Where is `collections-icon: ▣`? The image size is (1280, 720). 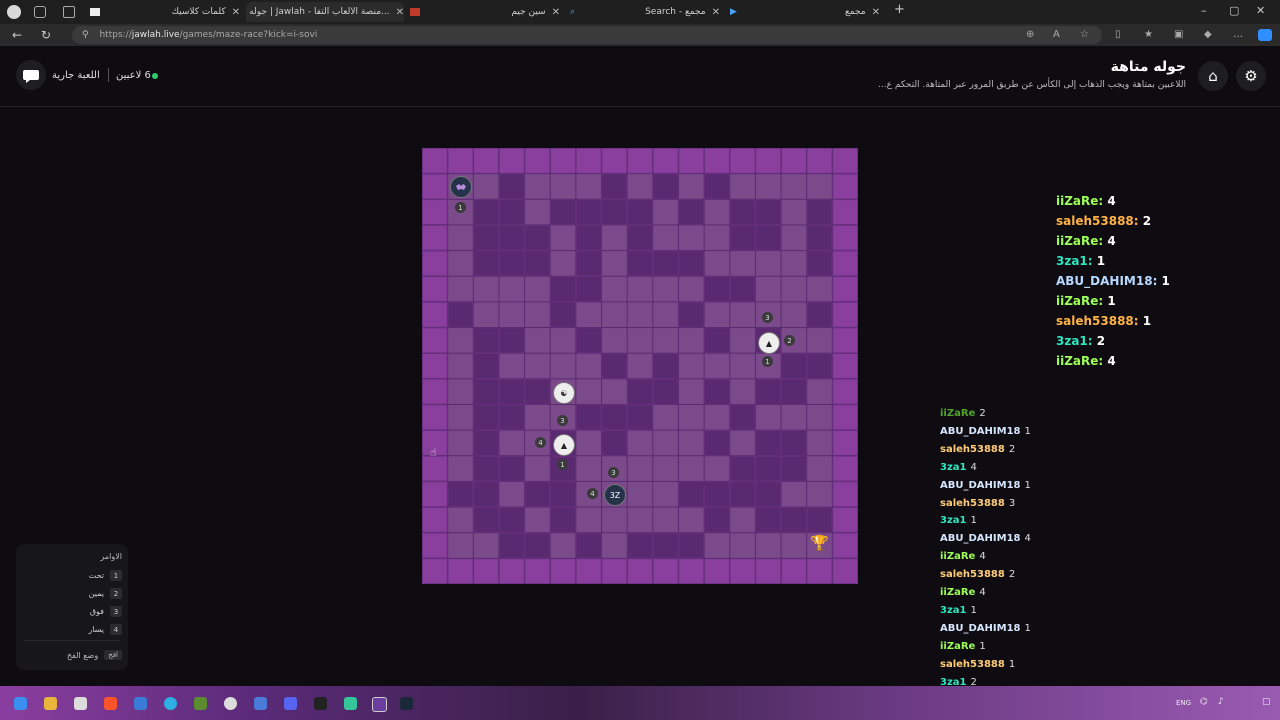 collections-icon: ▣ is located at coordinates (1178, 34).